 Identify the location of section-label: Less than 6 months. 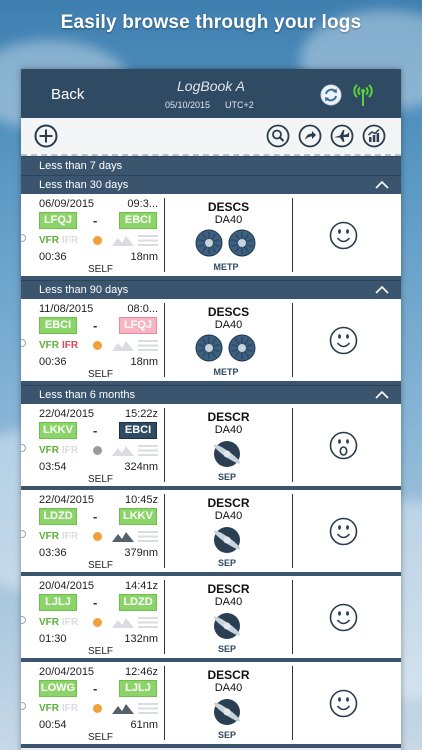
(87, 395).